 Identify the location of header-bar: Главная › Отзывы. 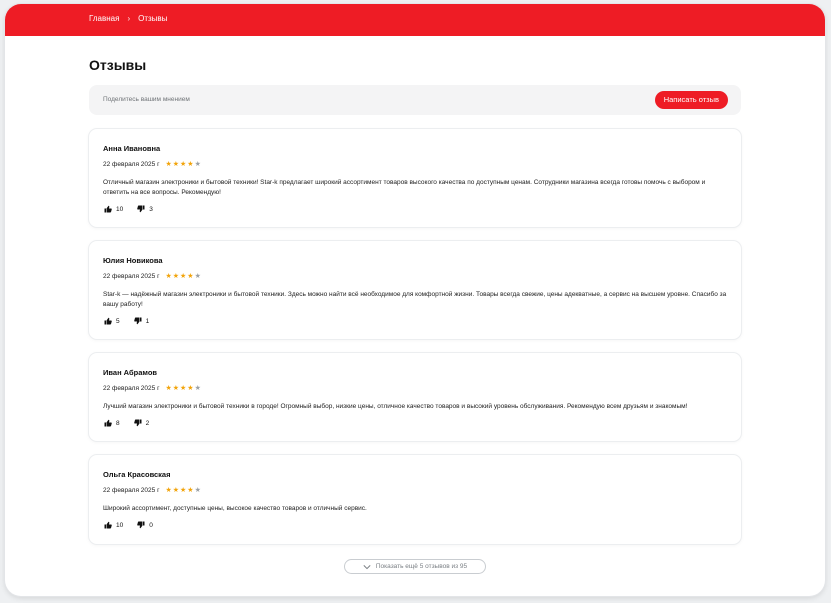
(415, 20).